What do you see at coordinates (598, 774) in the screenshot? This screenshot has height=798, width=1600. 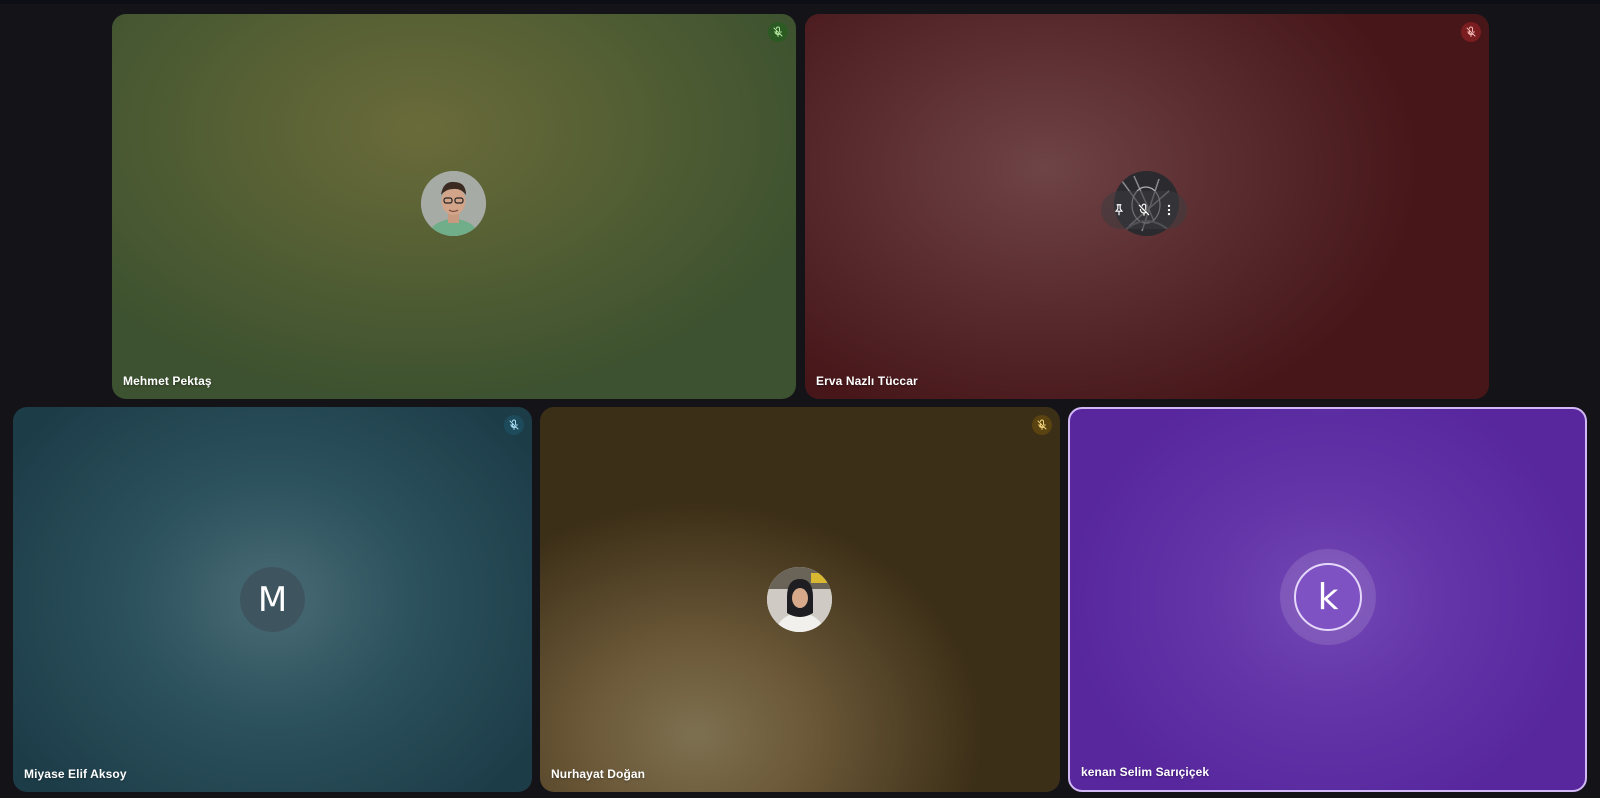 I see `participant-name: Nurhayat Doğan` at bounding box center [598, 774].